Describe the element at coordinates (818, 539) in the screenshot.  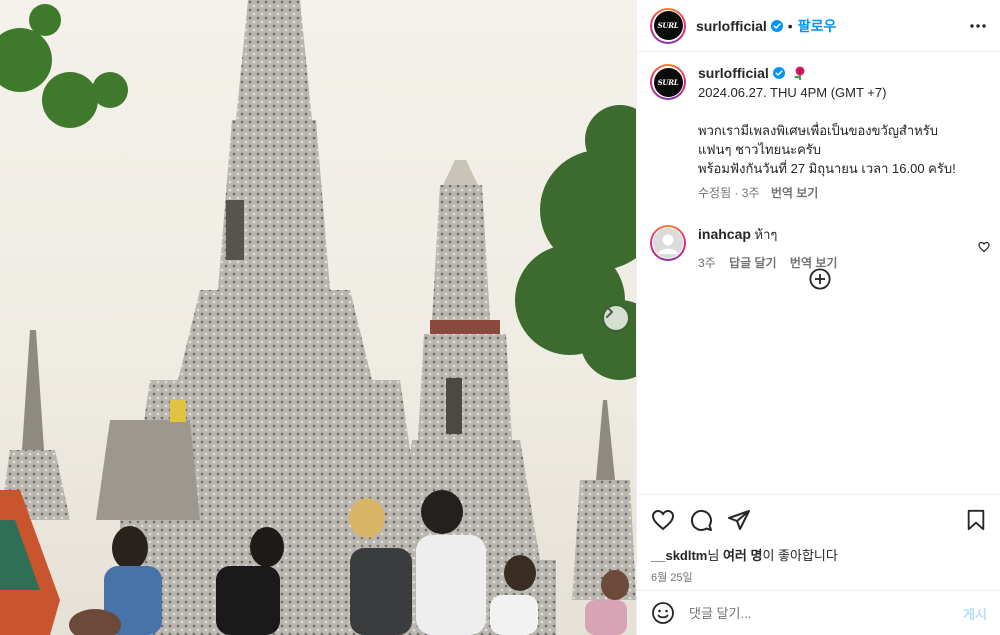
I see `post-actions: __skdltm님 여러 명이 좋아합니다 6월 25일` at that location.